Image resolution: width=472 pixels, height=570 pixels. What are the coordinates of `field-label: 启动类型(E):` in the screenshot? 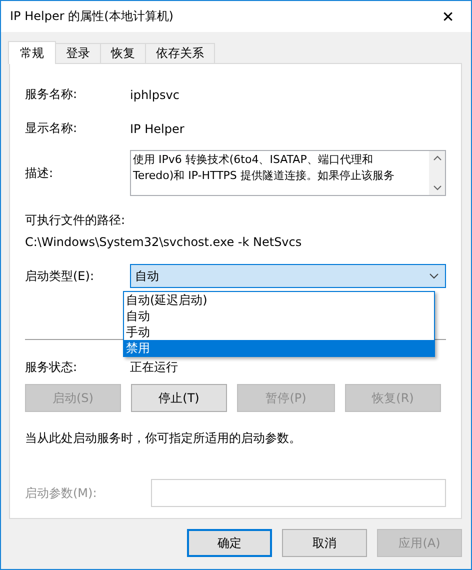 It's located at (60, 276).